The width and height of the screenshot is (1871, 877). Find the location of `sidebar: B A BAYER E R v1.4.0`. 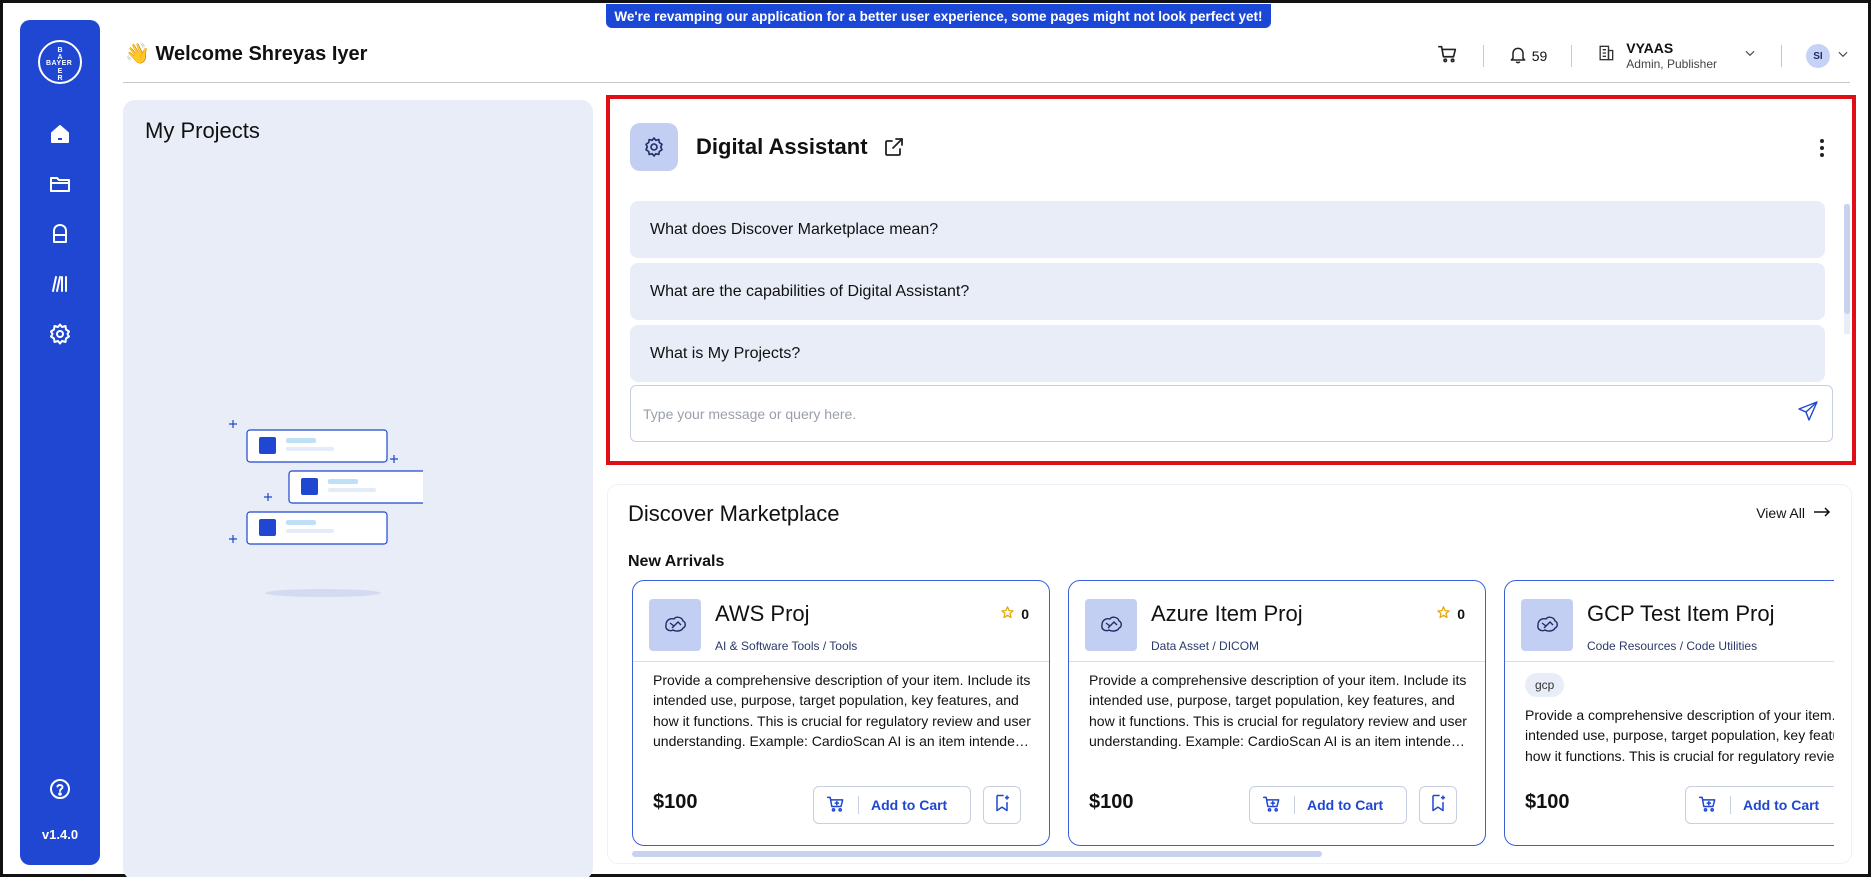

sidebar: B A BAYER E R v1.4.0 is located at coordinates (60, 442).